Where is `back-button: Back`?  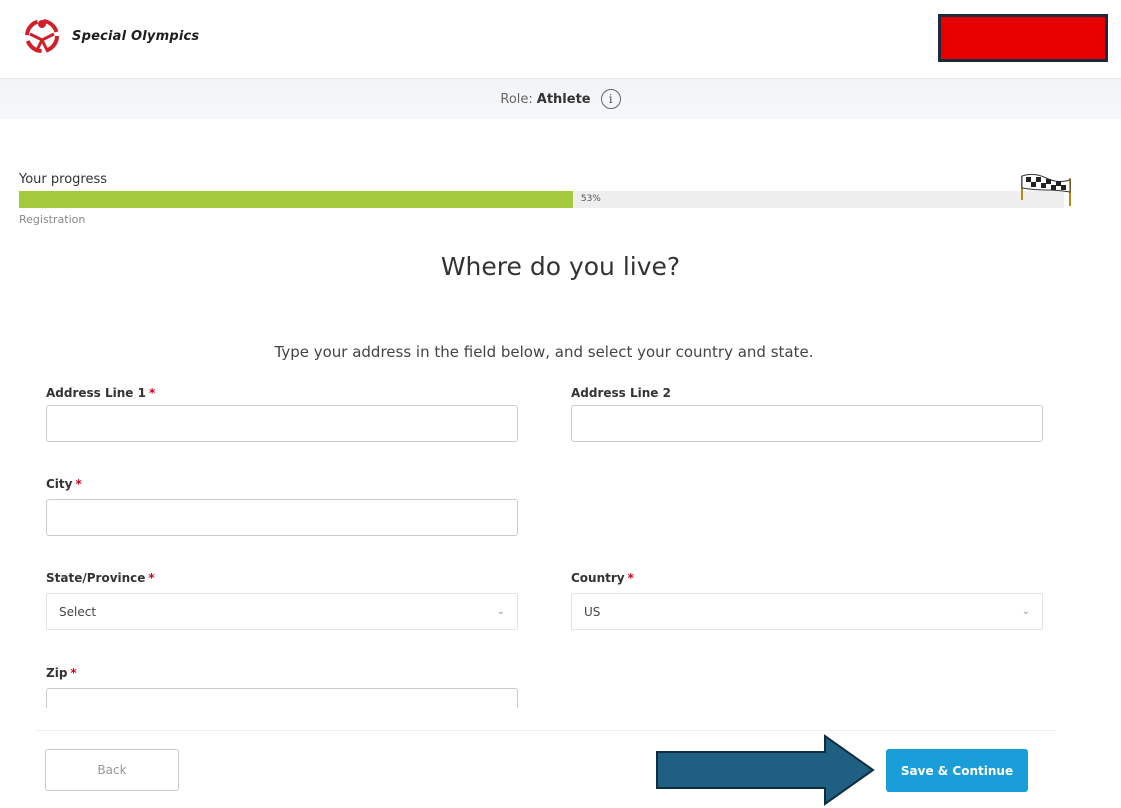
back-button: Back is located at coordinates (112, 770).